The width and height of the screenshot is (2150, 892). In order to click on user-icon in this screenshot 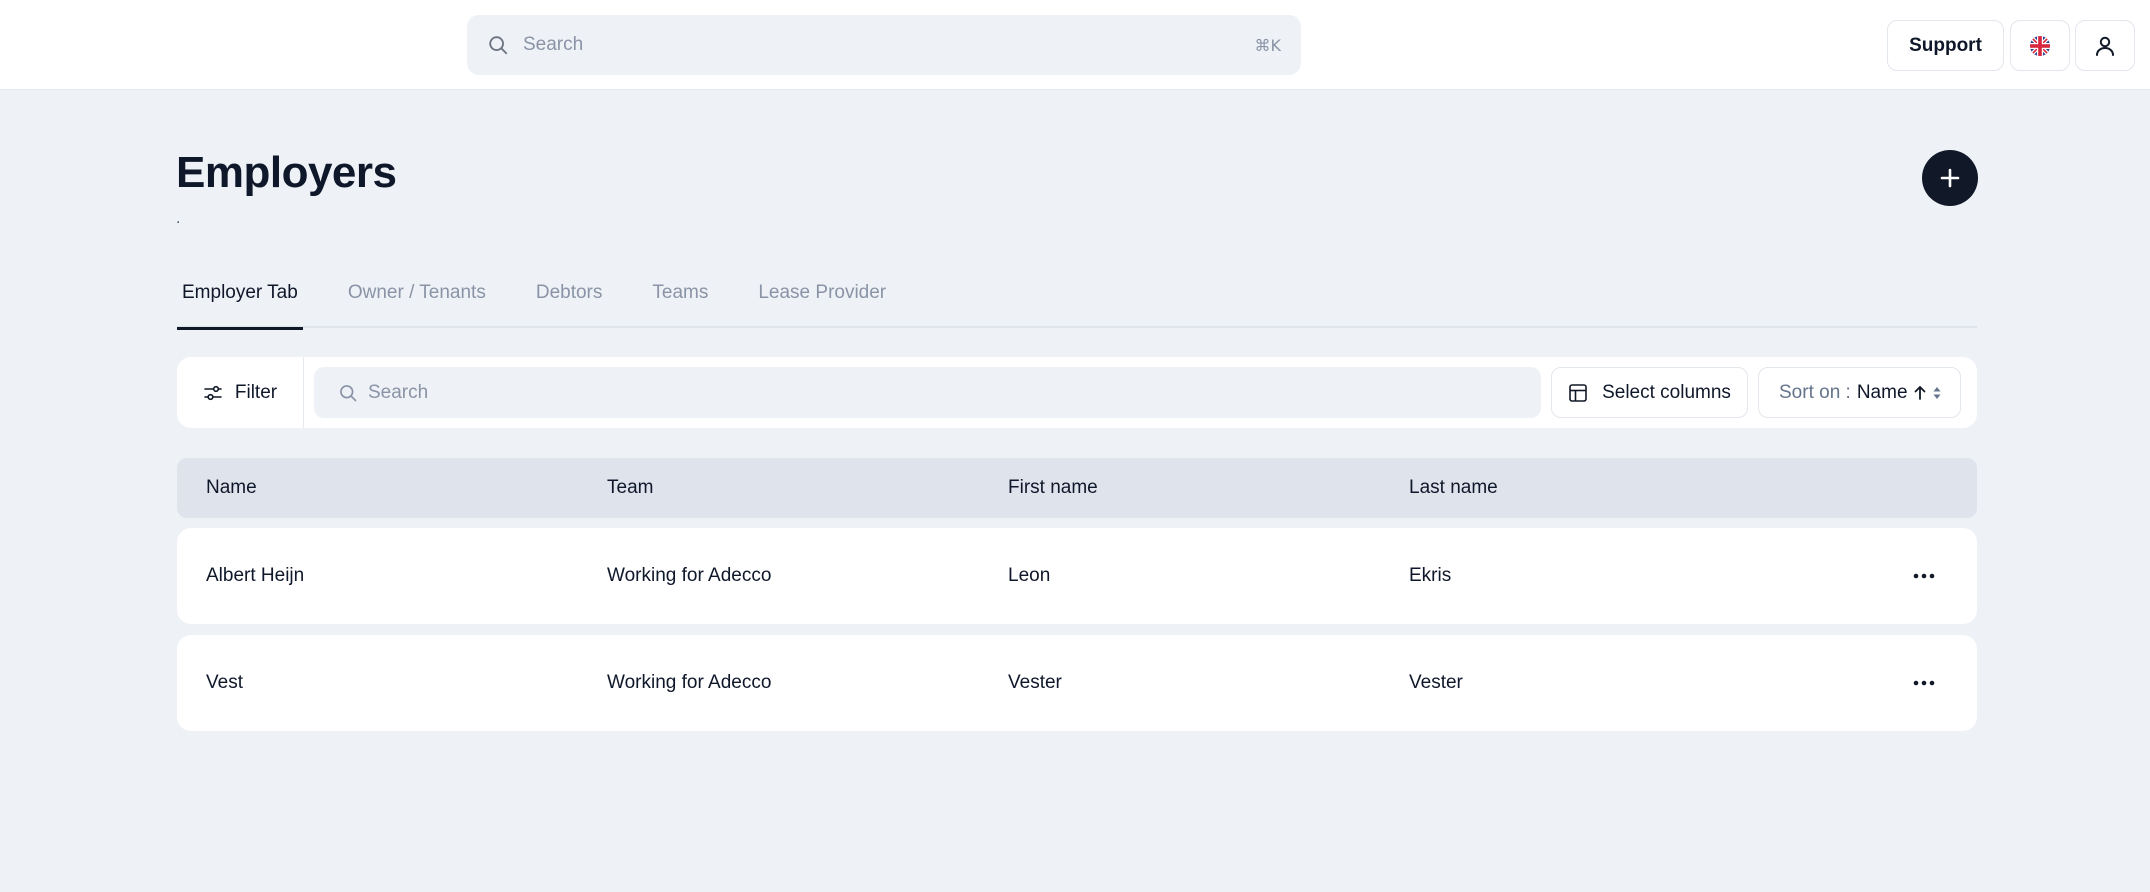, I will do `click(2105, 46)`.